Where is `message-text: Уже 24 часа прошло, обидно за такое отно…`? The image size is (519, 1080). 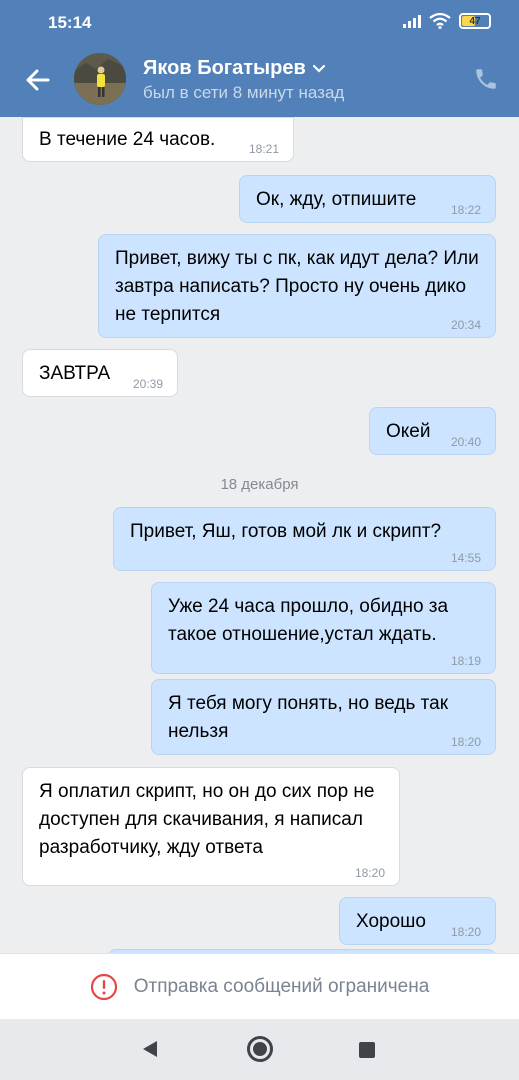
message-text: Уже 24 часа прошло, обидно за такое отно… is located at coordinates (308, 620).